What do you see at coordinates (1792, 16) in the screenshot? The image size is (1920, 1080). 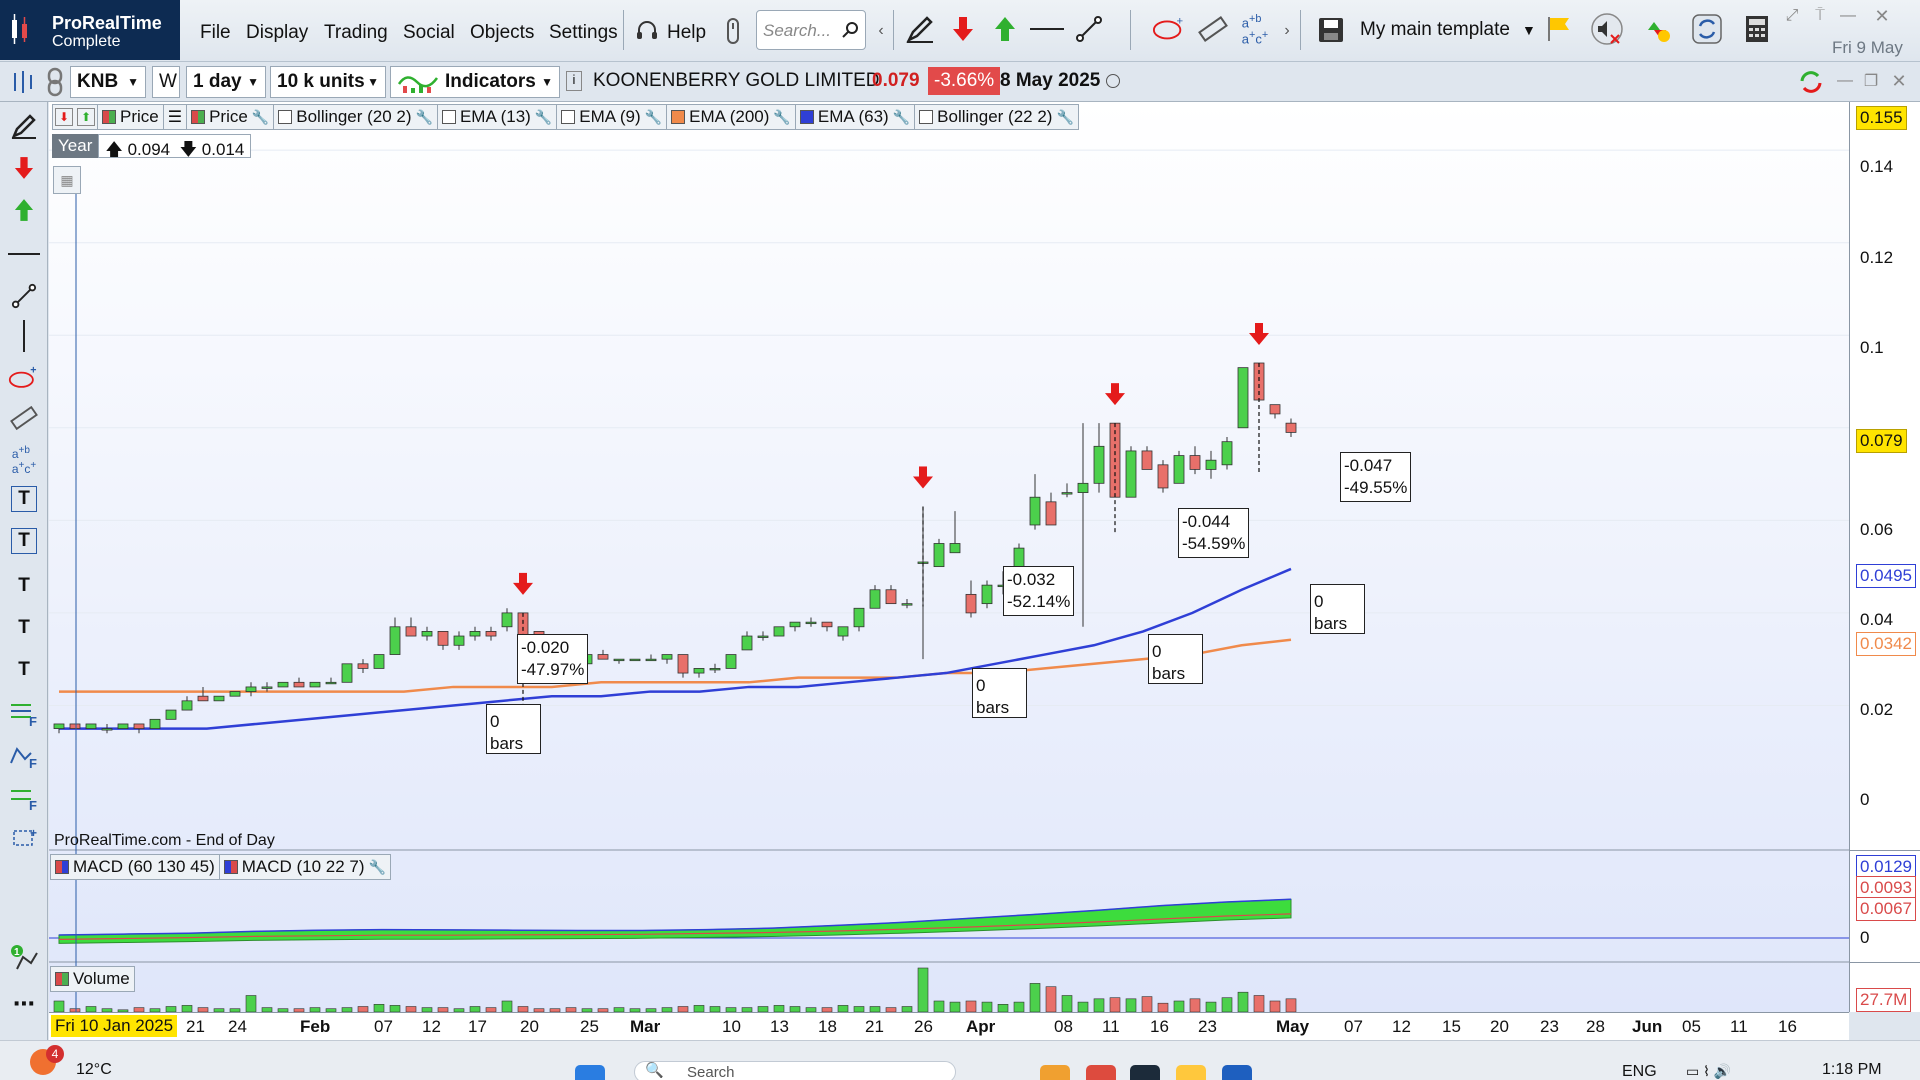 I see `detach-window-icon: ⤢` at bounding box center [1792, 16].